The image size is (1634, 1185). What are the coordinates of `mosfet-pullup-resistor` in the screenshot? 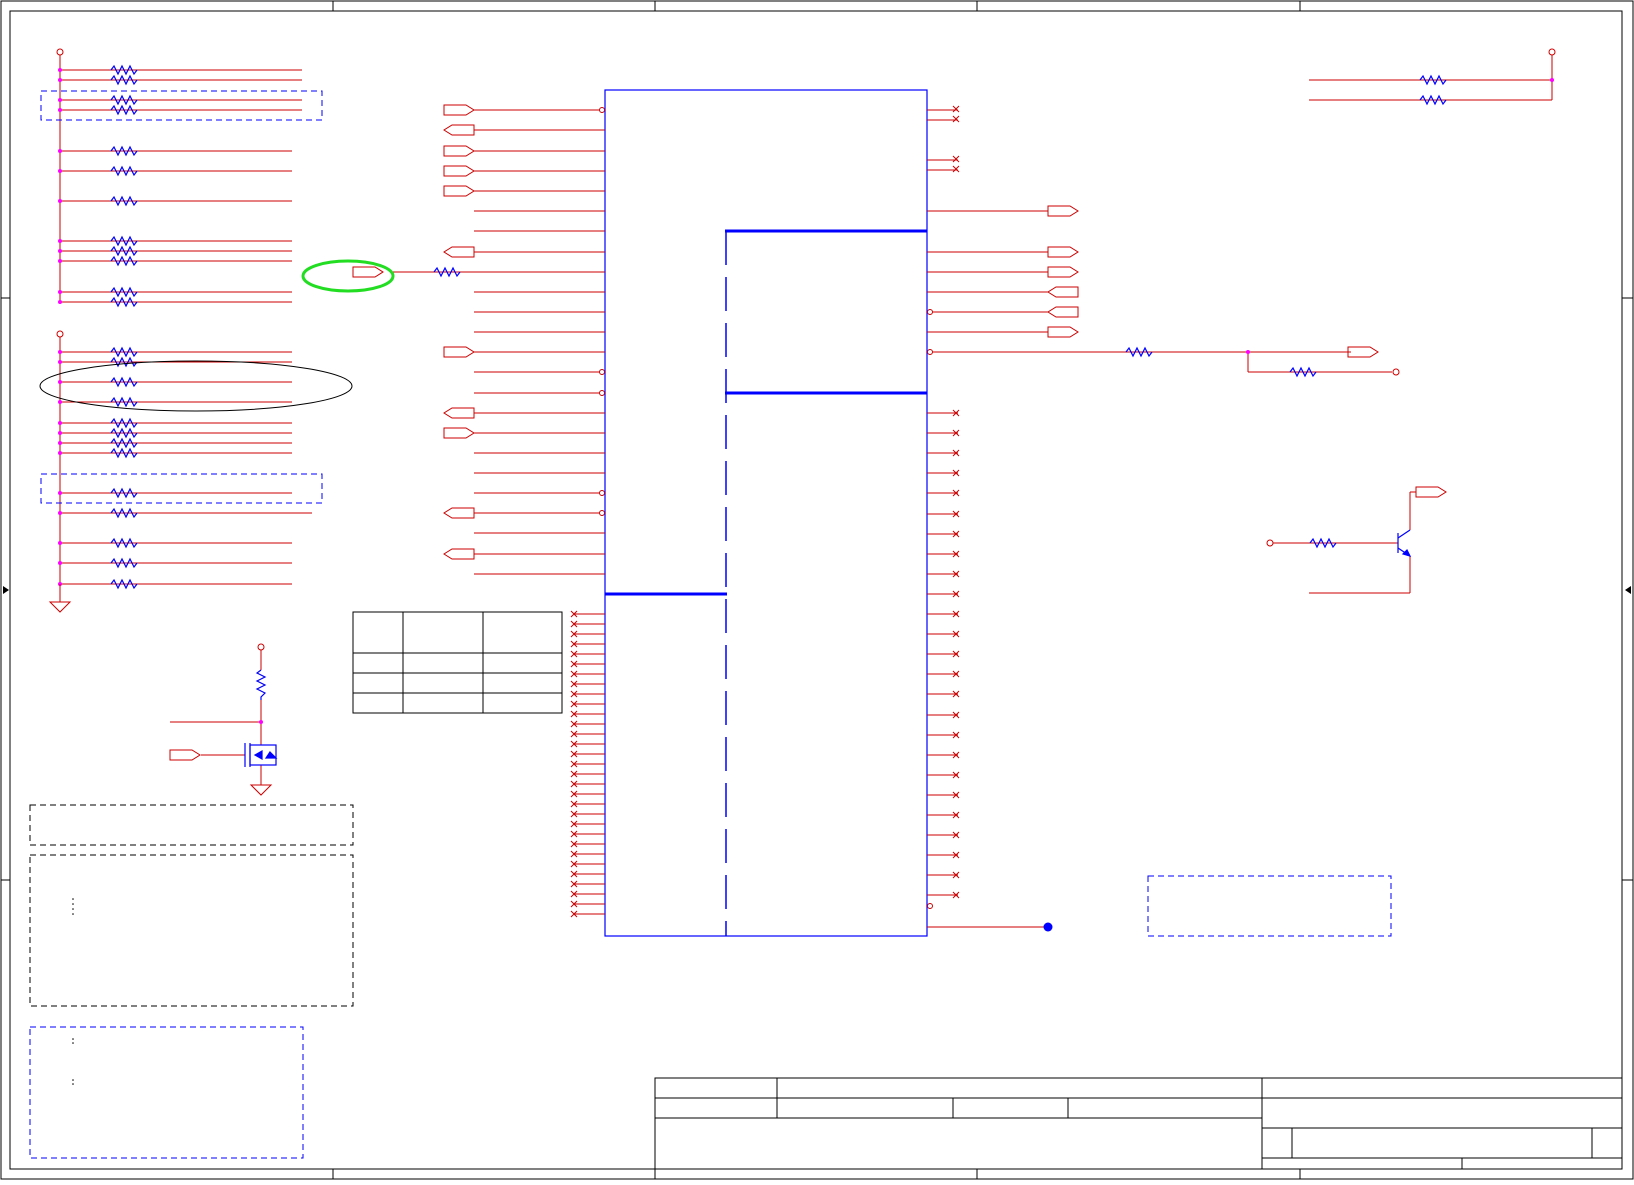 It's located at (261, 684).